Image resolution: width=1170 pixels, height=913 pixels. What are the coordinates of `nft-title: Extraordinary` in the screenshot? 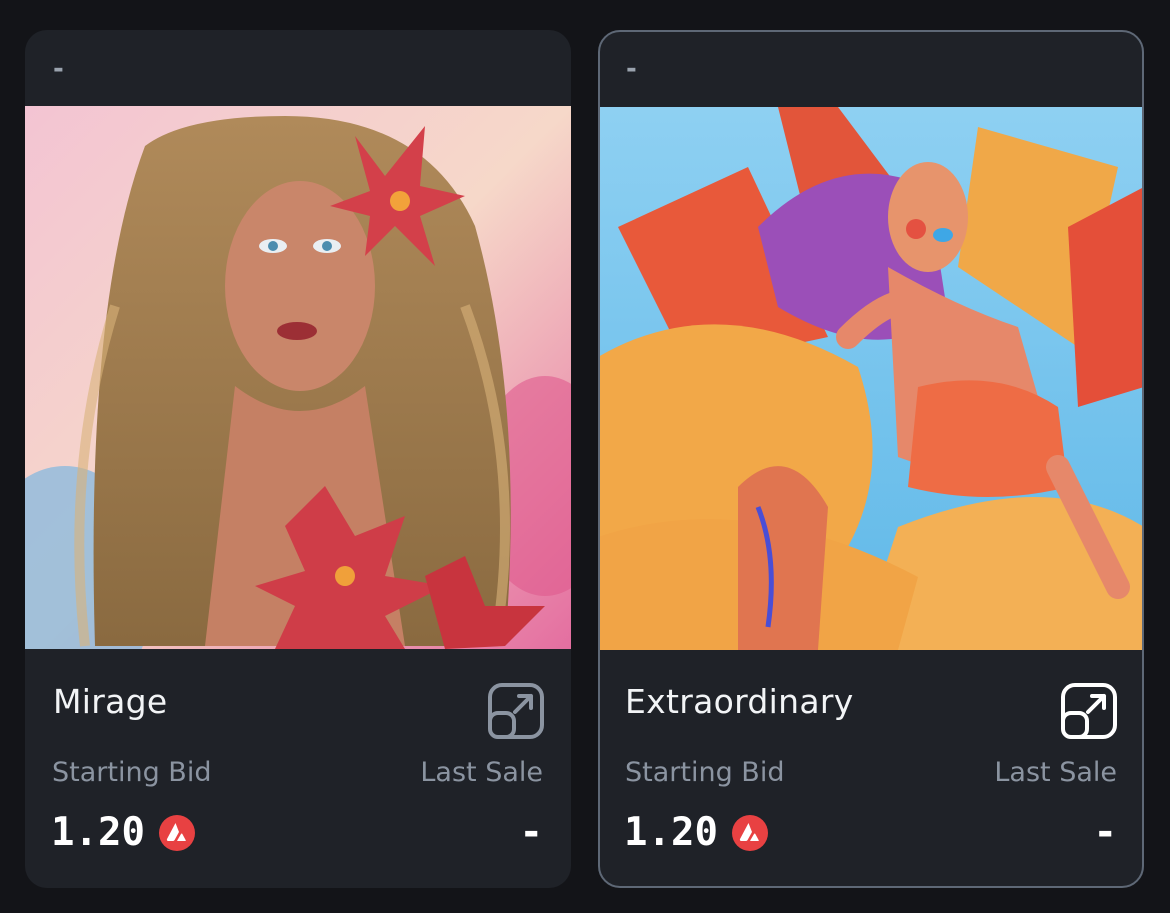 It's located at (739, 701).